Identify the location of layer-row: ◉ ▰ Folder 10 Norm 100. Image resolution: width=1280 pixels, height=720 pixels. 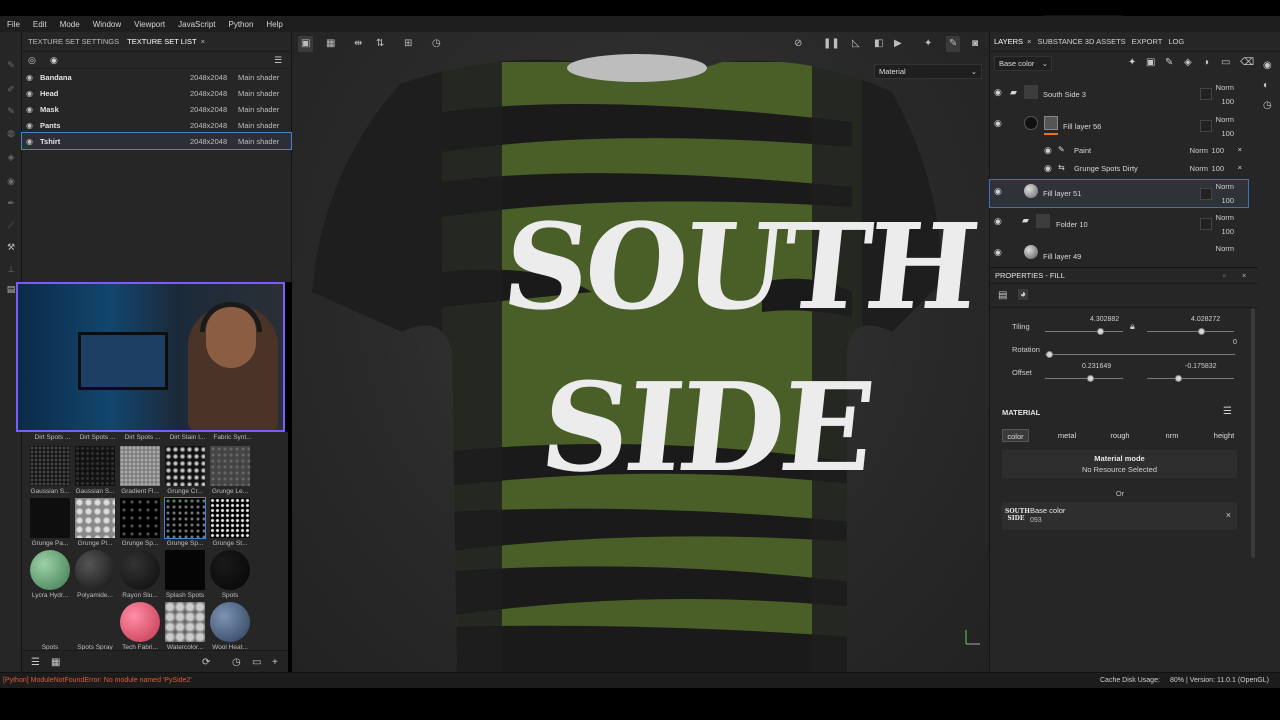
(1119, 224).